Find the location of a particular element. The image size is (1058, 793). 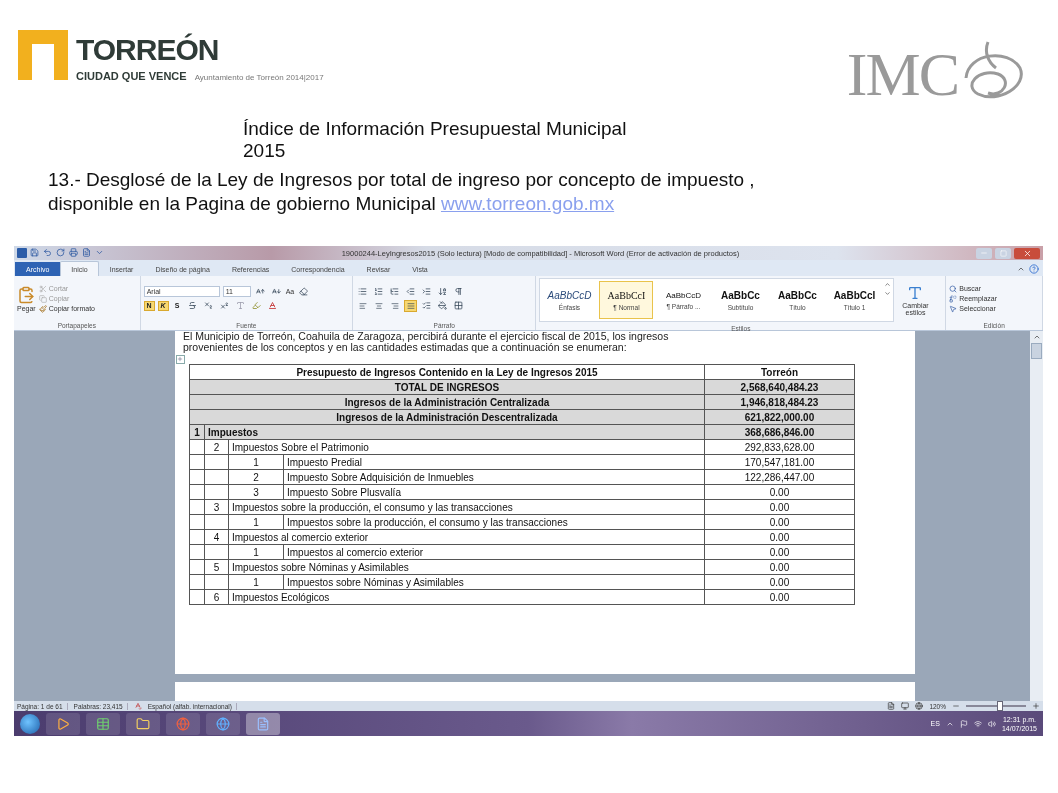

logo-mark is located at coordinates (43, 55).